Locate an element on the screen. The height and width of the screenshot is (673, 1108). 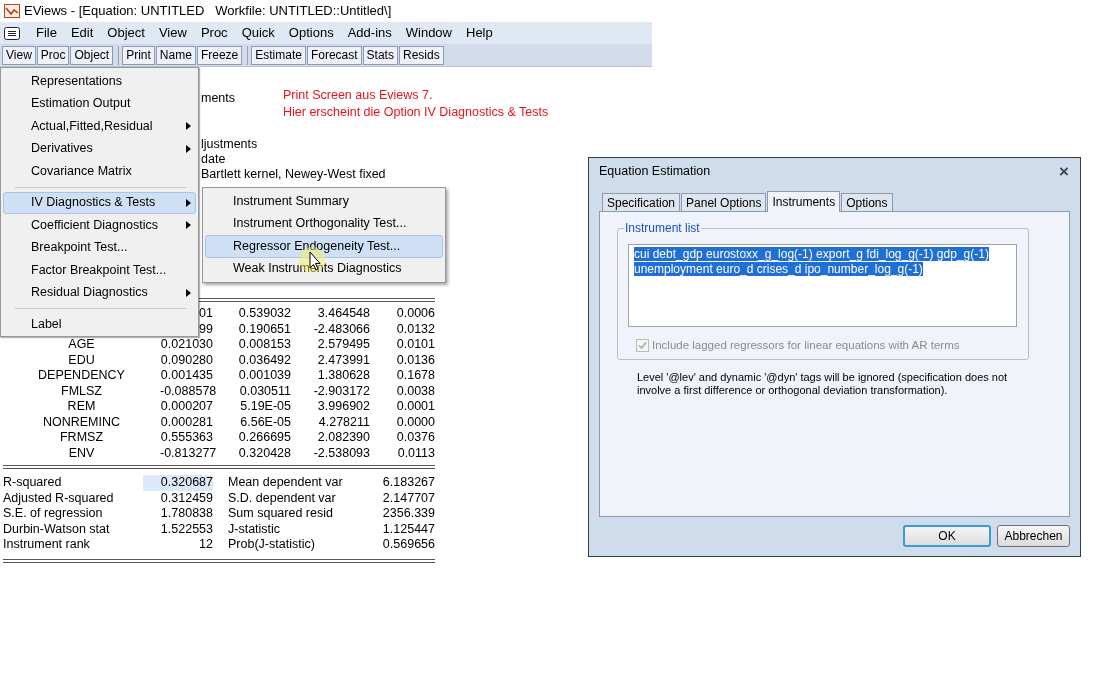
statistic-label: Sum squared resid is located at coordinates (280, 514).